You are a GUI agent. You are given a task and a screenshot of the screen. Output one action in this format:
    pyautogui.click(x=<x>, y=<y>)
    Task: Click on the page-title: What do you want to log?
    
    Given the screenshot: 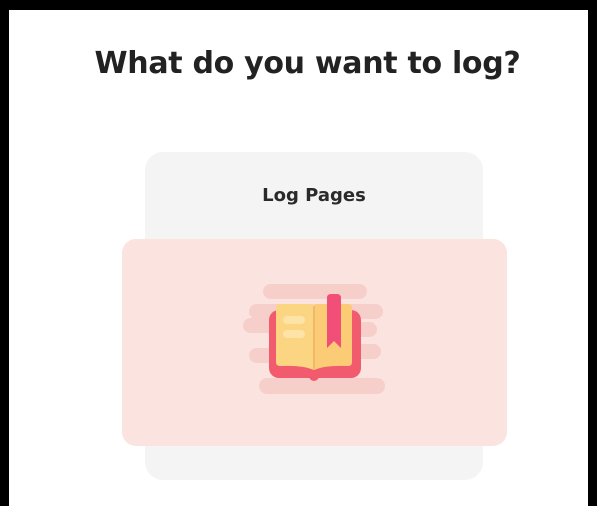 What is the action you would take?
    pyautogui.click(x=307, y=63)
    